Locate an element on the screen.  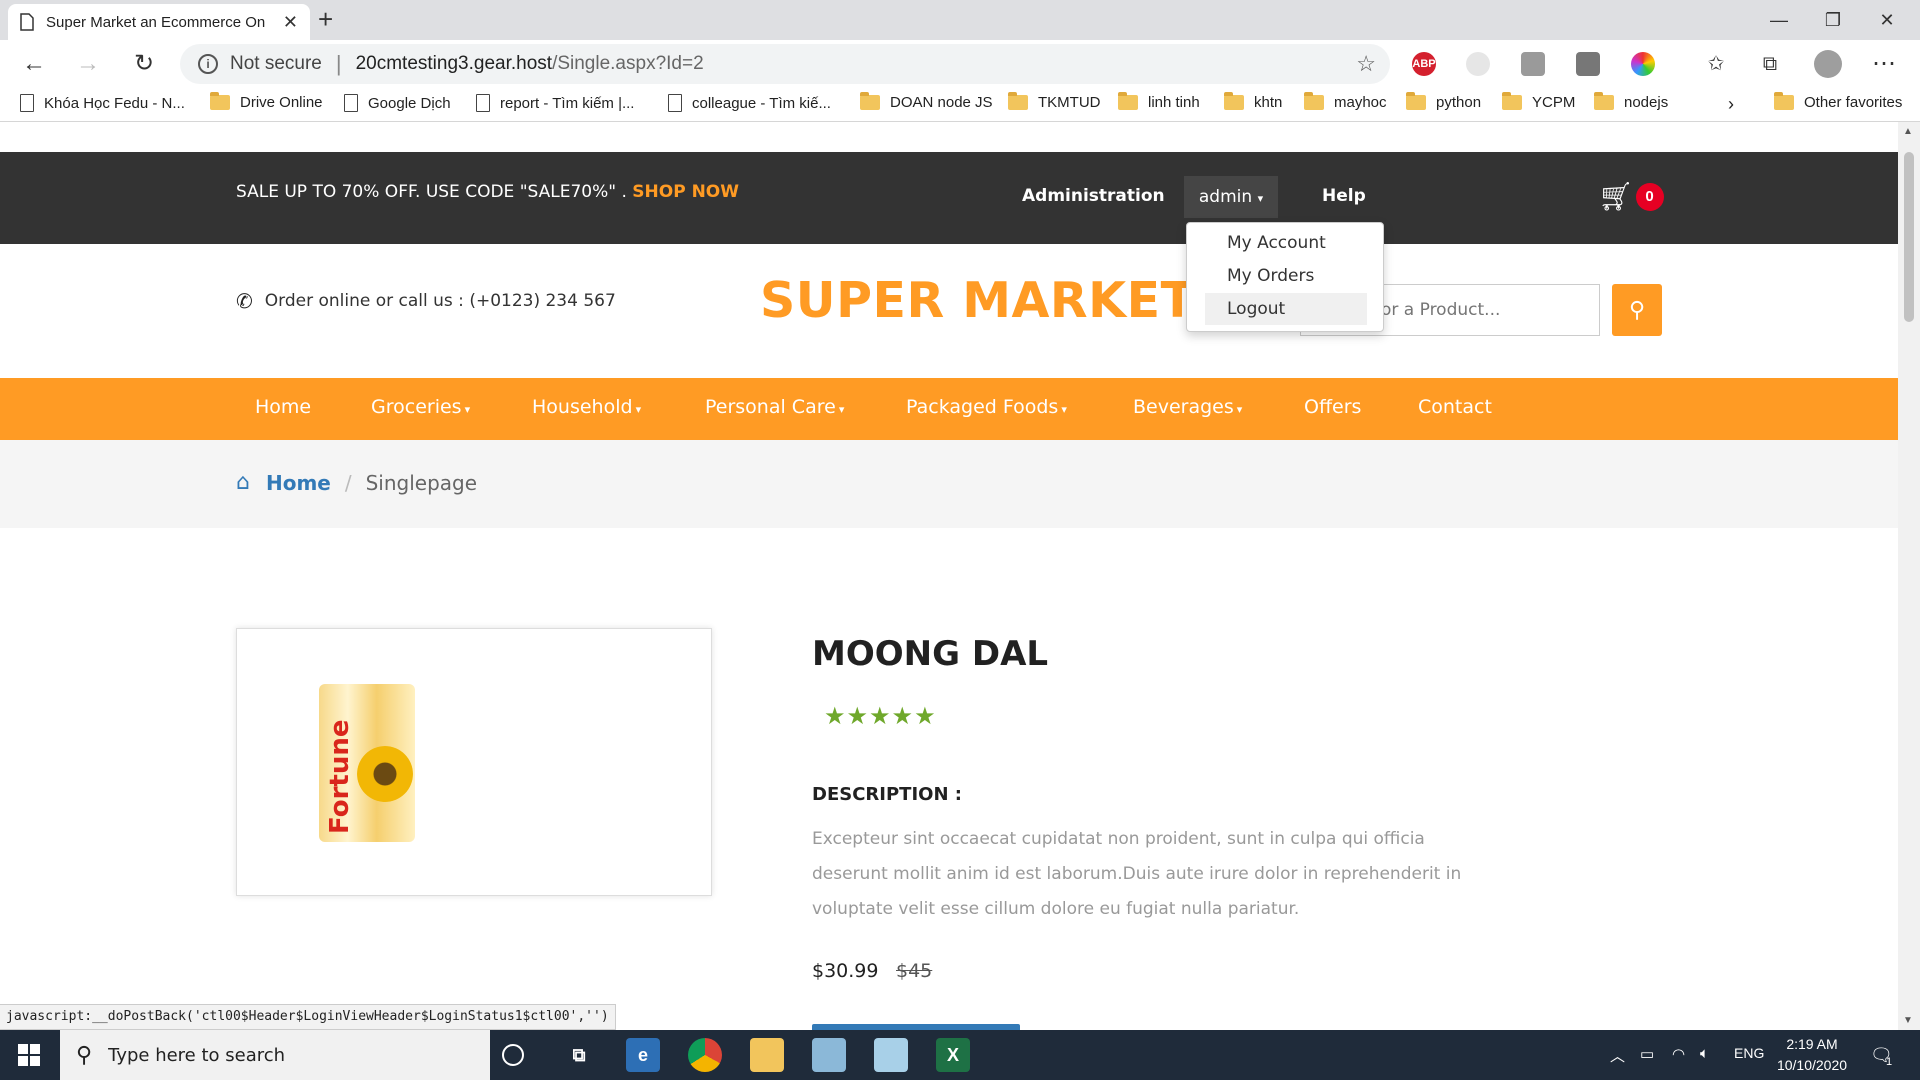
nav-household: Household ▾ is located at coordinates (586, 407).